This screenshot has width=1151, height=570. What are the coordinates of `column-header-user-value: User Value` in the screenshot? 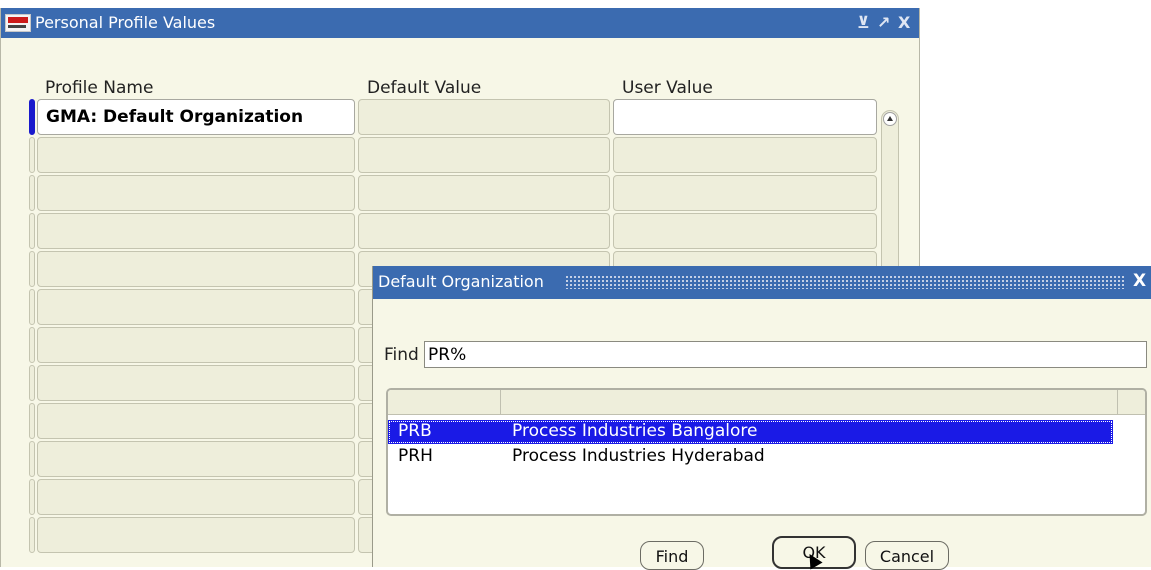 It's located at (667, 88).